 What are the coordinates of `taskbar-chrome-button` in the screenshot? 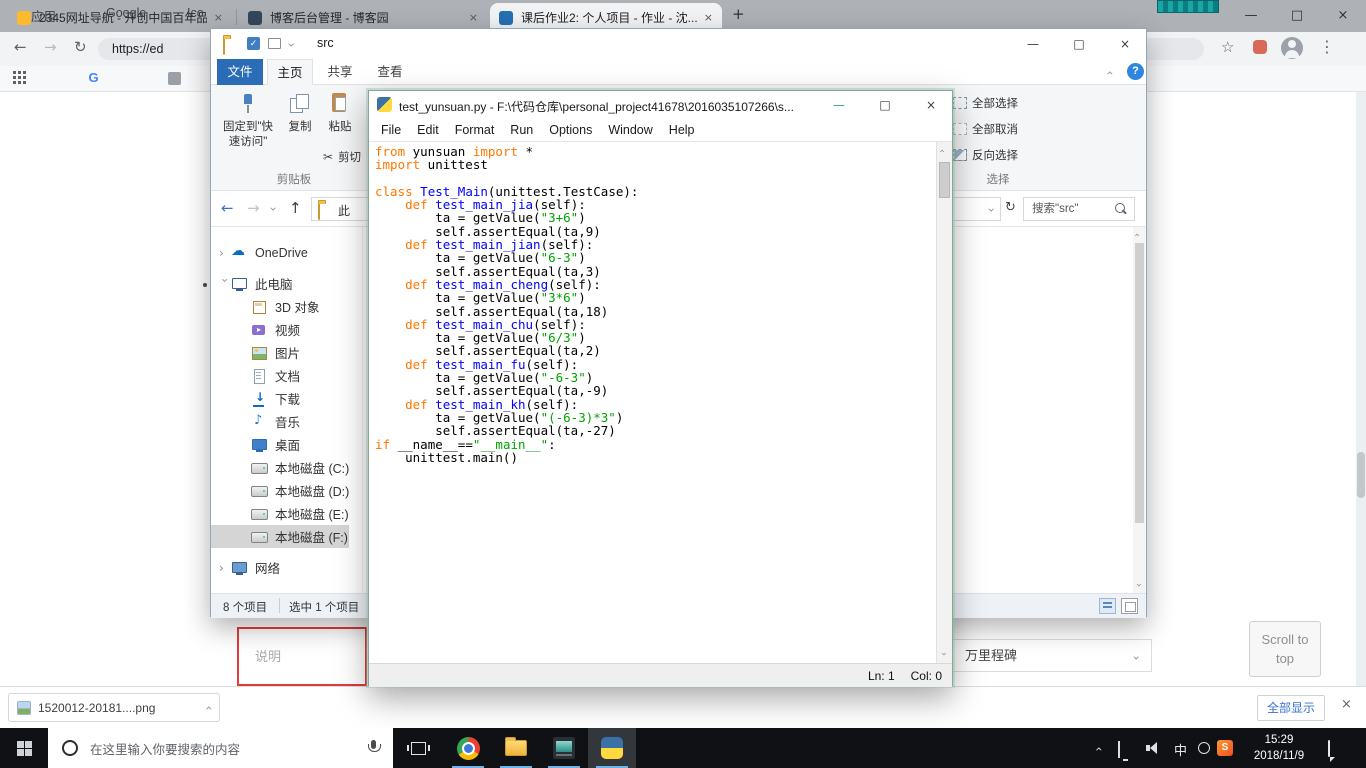 It's located at (468, 748).